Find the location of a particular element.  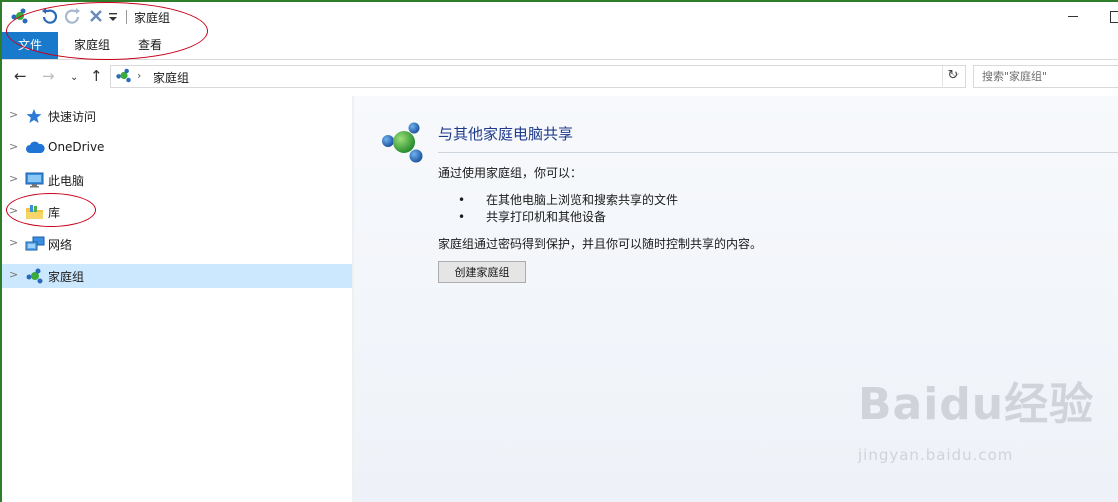

delete-icon is located at coordinates (96, 17).